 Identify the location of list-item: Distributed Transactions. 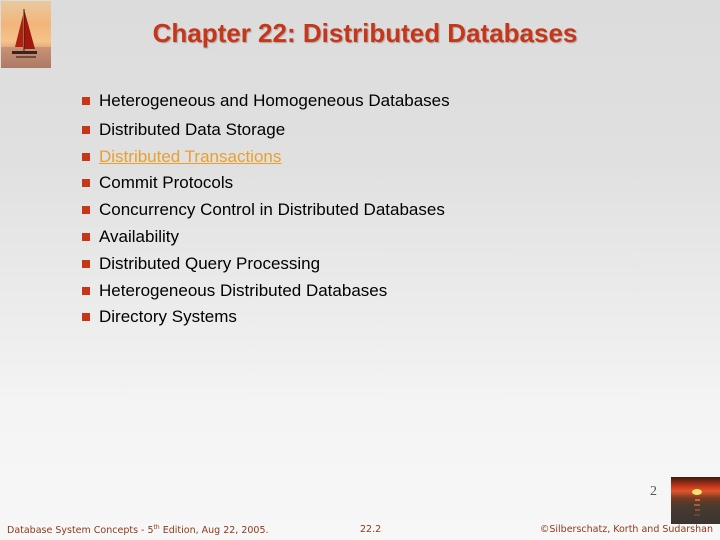
(266, 157).